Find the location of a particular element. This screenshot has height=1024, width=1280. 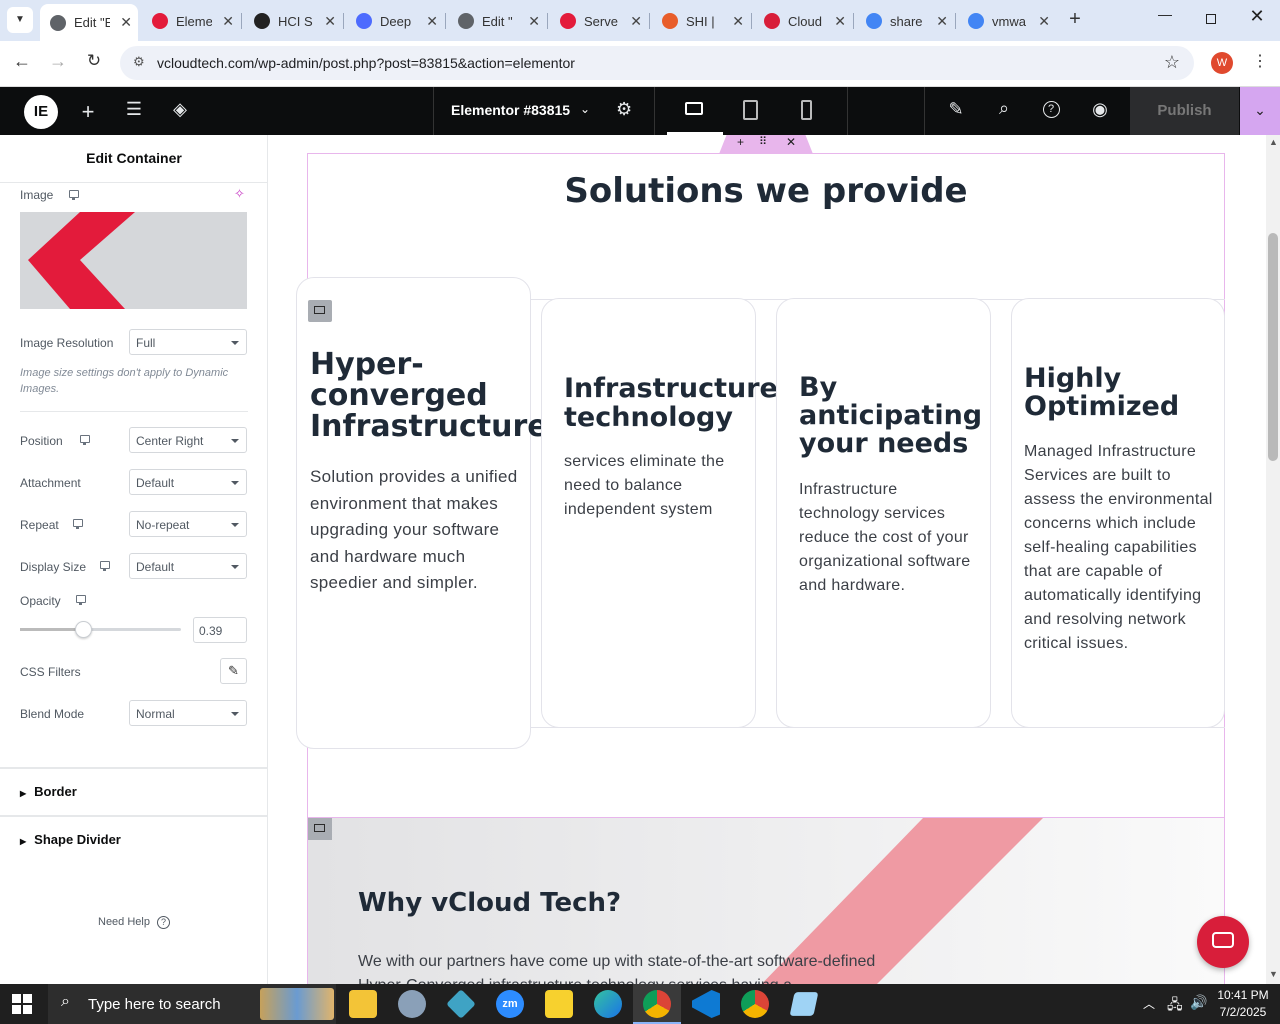

network-icon: 🖧 is located at coordinates (1175, 1006).